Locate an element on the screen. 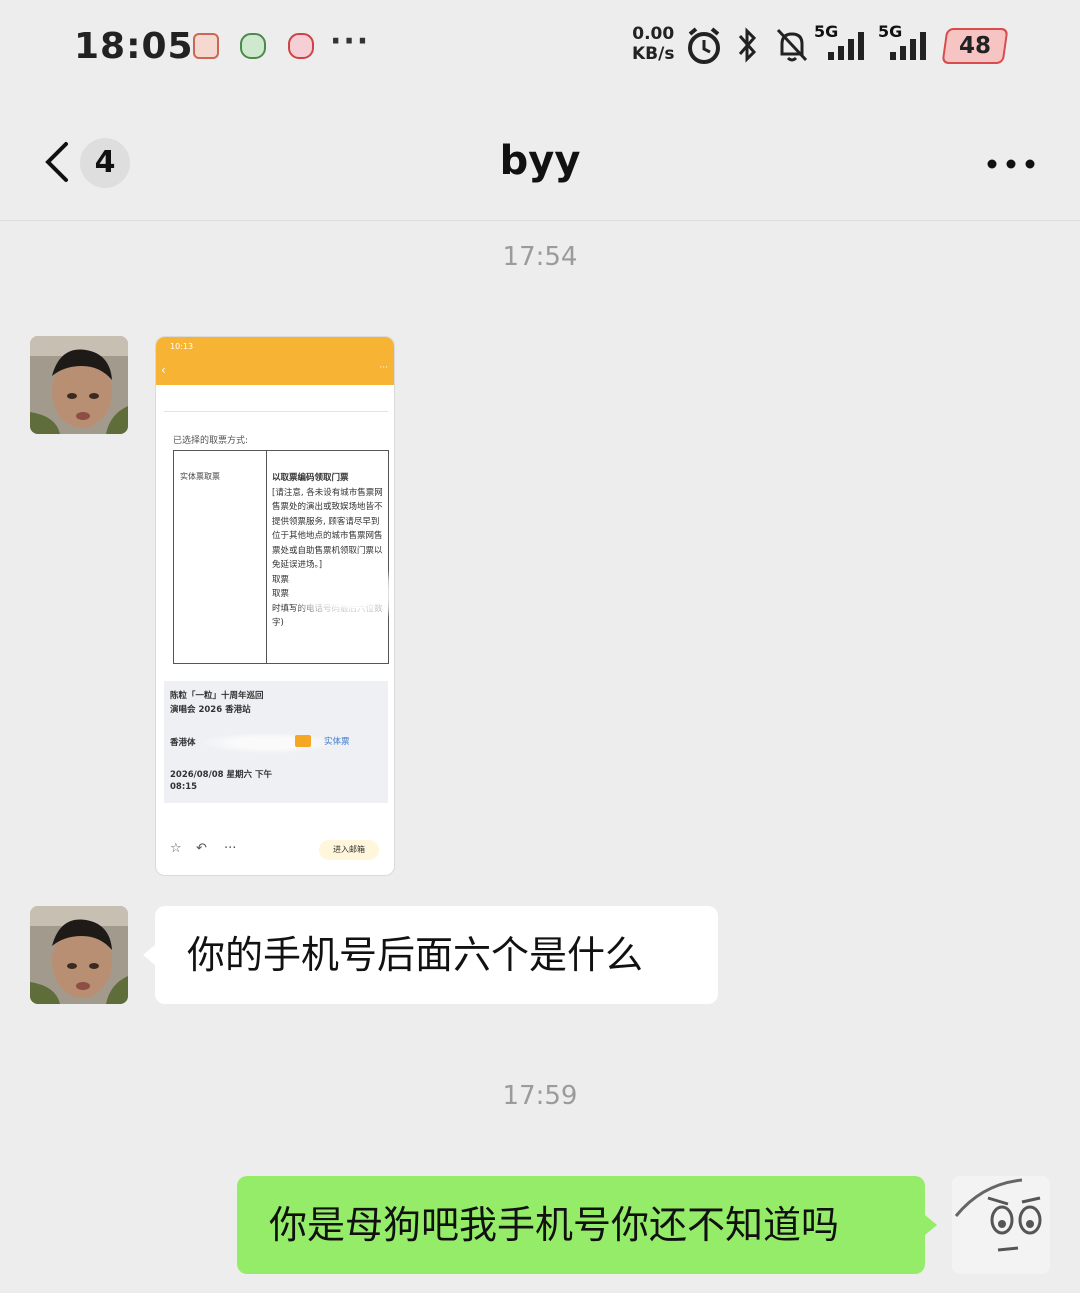 This screenshot has width=1080, height=1293. silent-bell-icon is located at coordinates (792, 45).